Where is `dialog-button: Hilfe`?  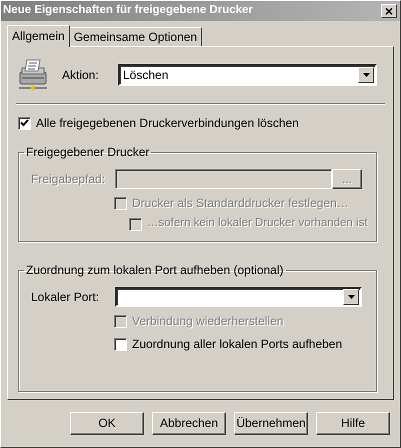
dialog-button: Hilfe is located at coordinates (353, 423).